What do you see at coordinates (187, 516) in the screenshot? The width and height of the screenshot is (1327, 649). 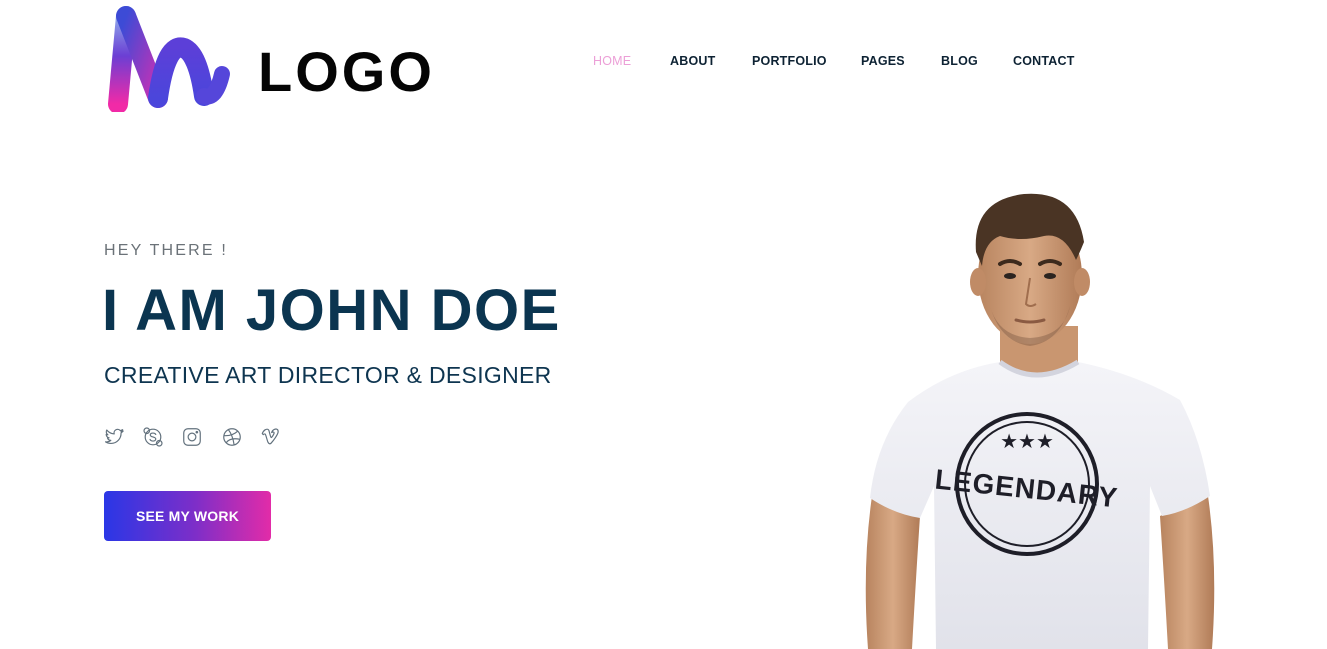 I see `see-my-work-button: SEE MY WORK` at bounding box center [187, 516].